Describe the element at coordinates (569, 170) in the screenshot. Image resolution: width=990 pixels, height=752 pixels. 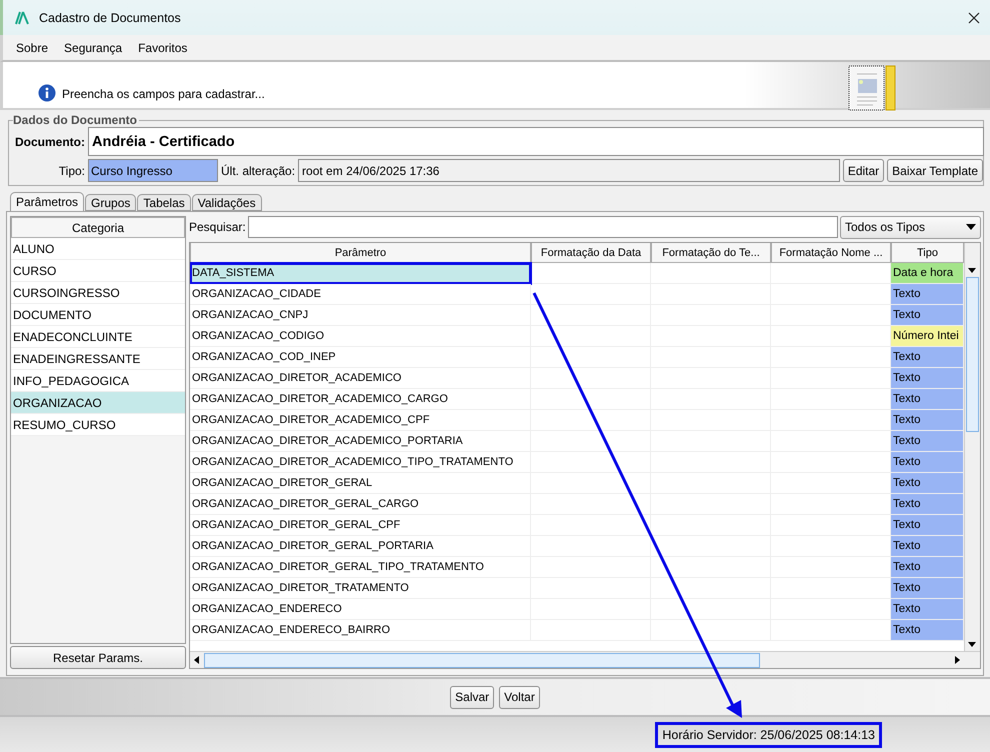
I see `last-change-field: root em 24/06/2025 17:36` at that location.